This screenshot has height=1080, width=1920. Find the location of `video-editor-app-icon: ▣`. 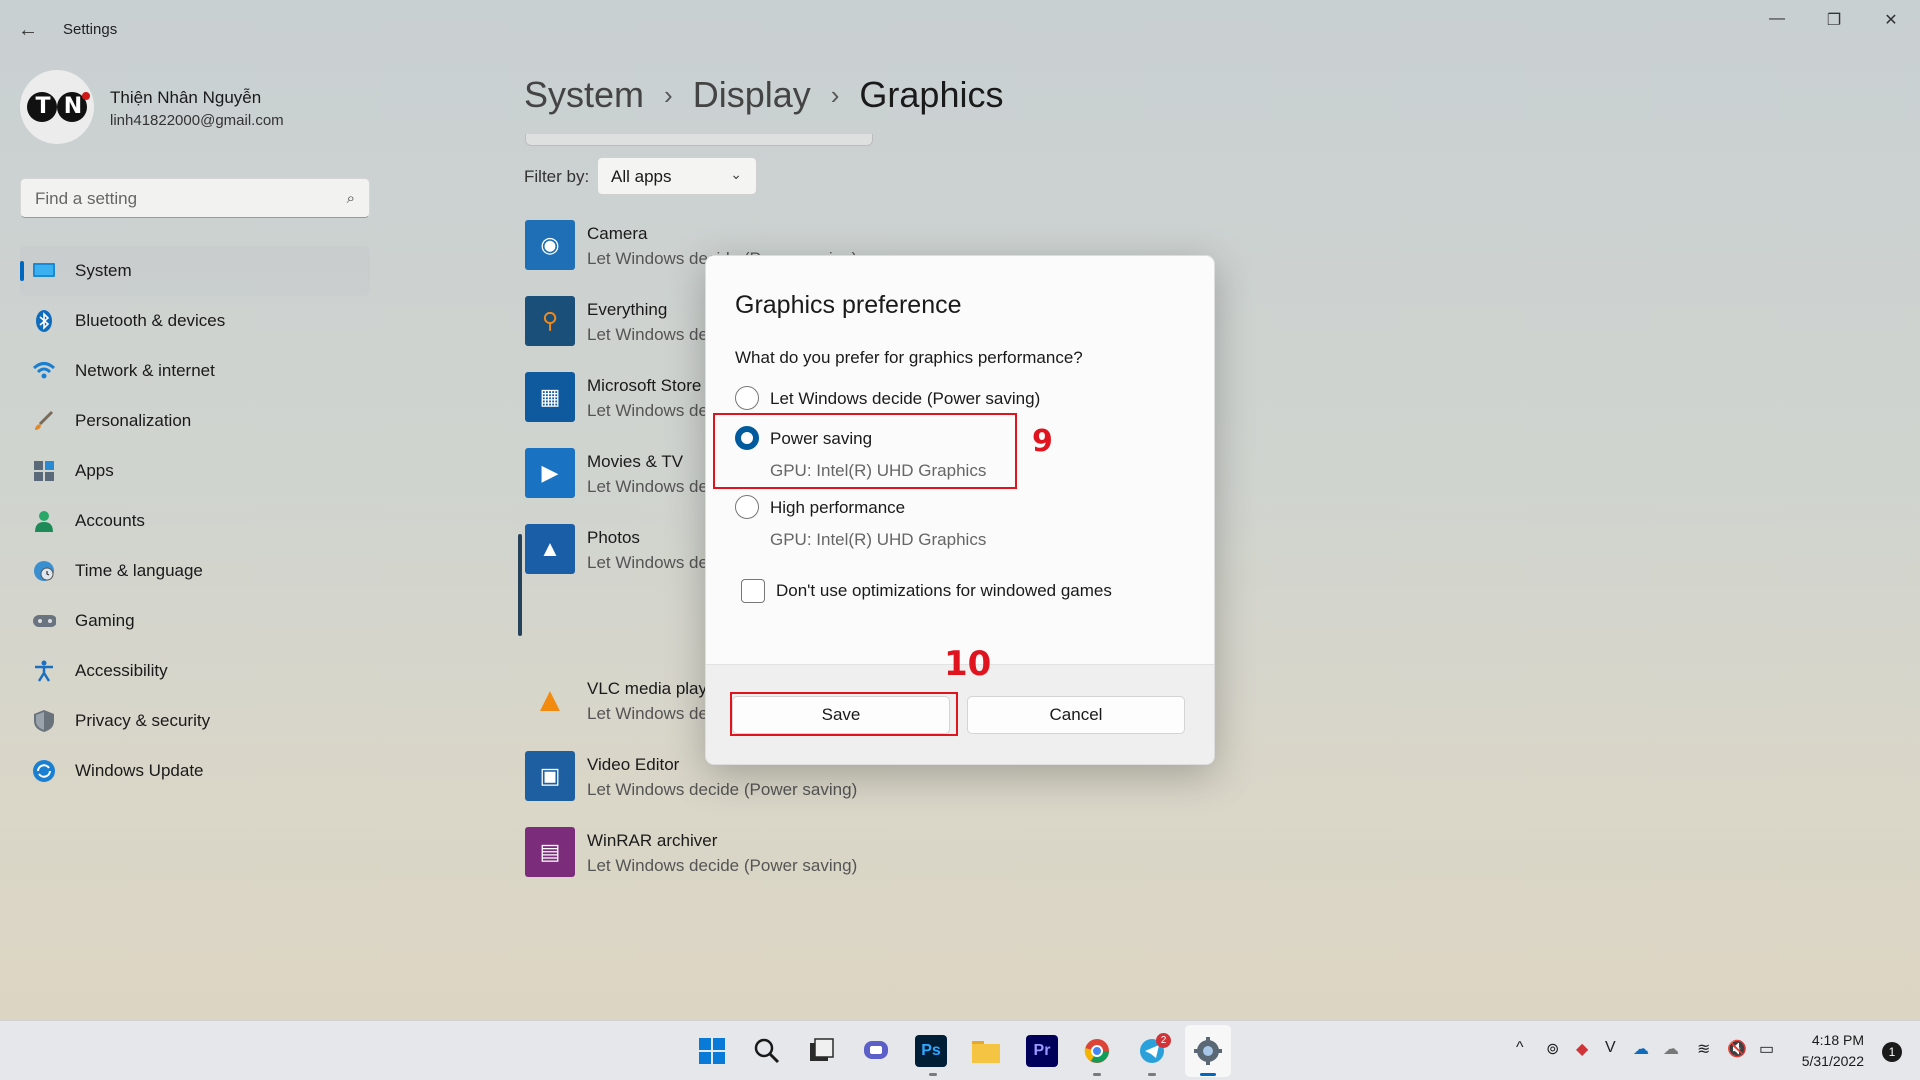

video-editor-app-icon: ▣ is located at coordinates (550, 776).